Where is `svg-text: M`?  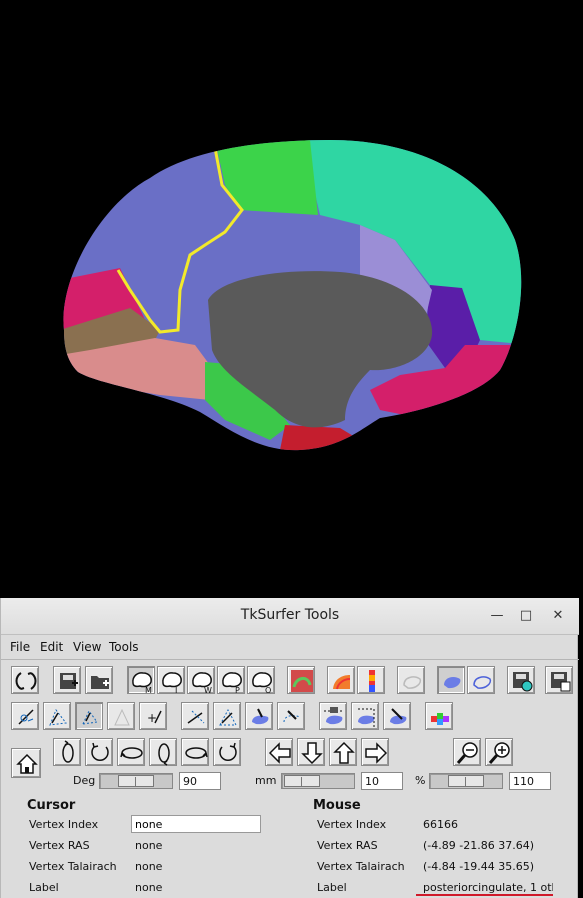
svg-text: M is located at coordinates (148, 690).